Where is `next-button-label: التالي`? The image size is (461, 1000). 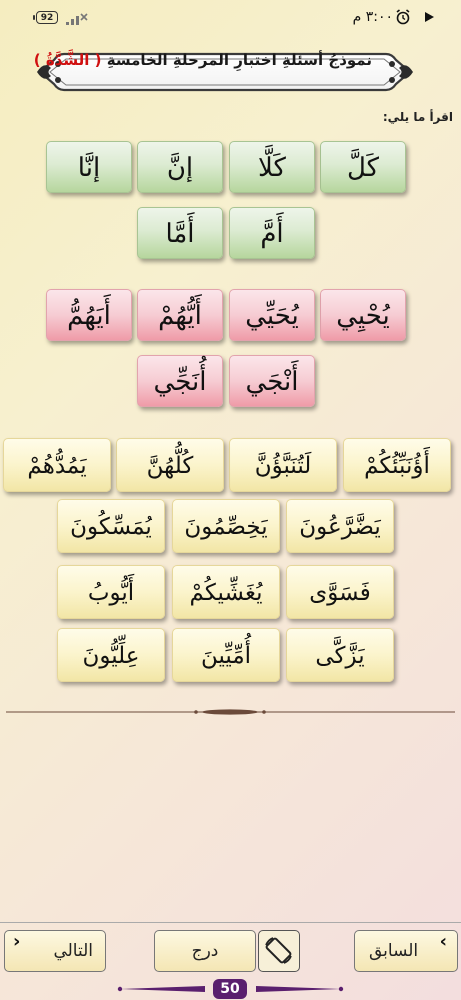
next-button-label: التالي is located at coordinates (73, 951).